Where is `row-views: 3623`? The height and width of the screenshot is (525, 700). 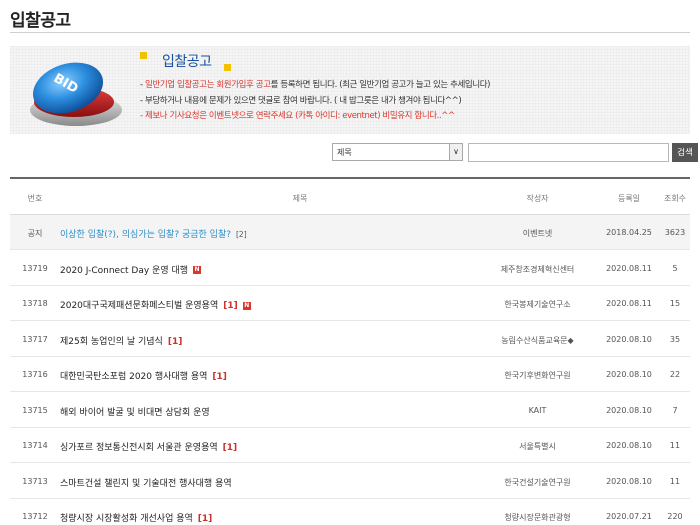 row-views: 3623 is located at coordinates (675, 232).